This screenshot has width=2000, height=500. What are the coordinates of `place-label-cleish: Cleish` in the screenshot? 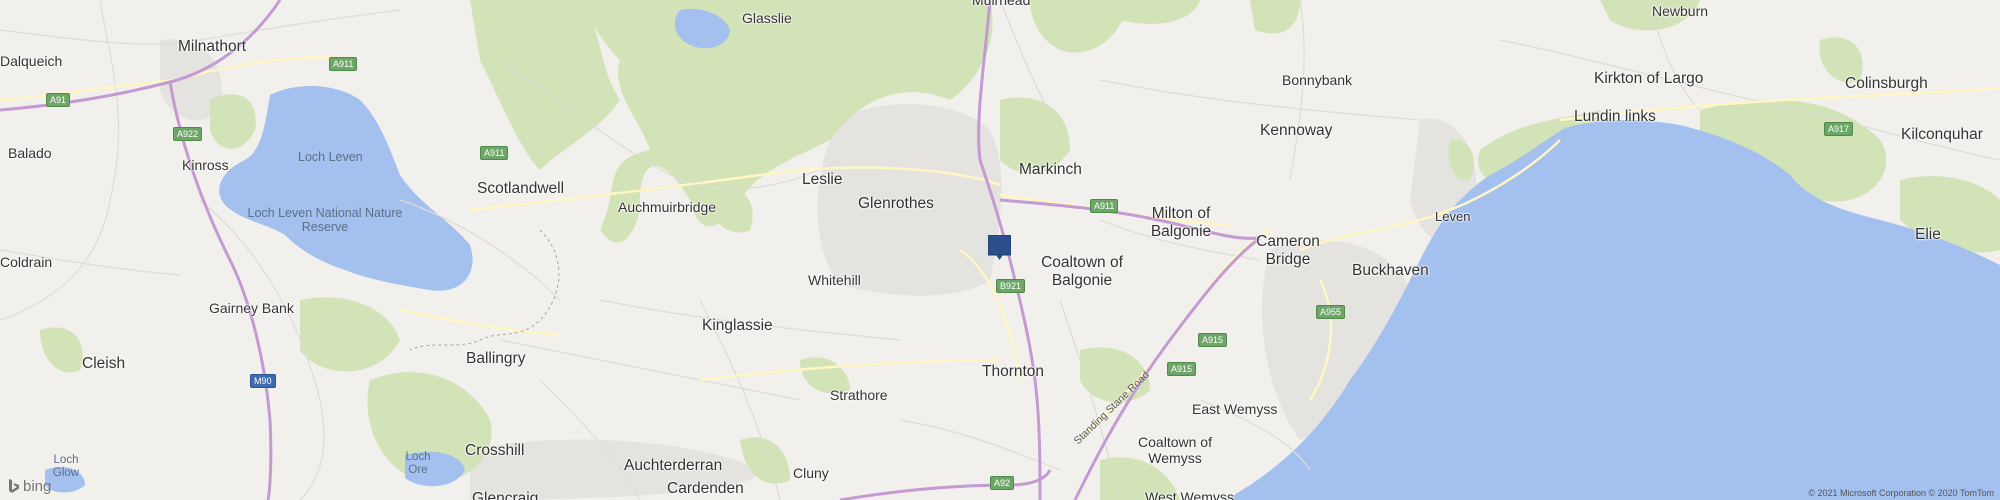 It's located at (104, 363).